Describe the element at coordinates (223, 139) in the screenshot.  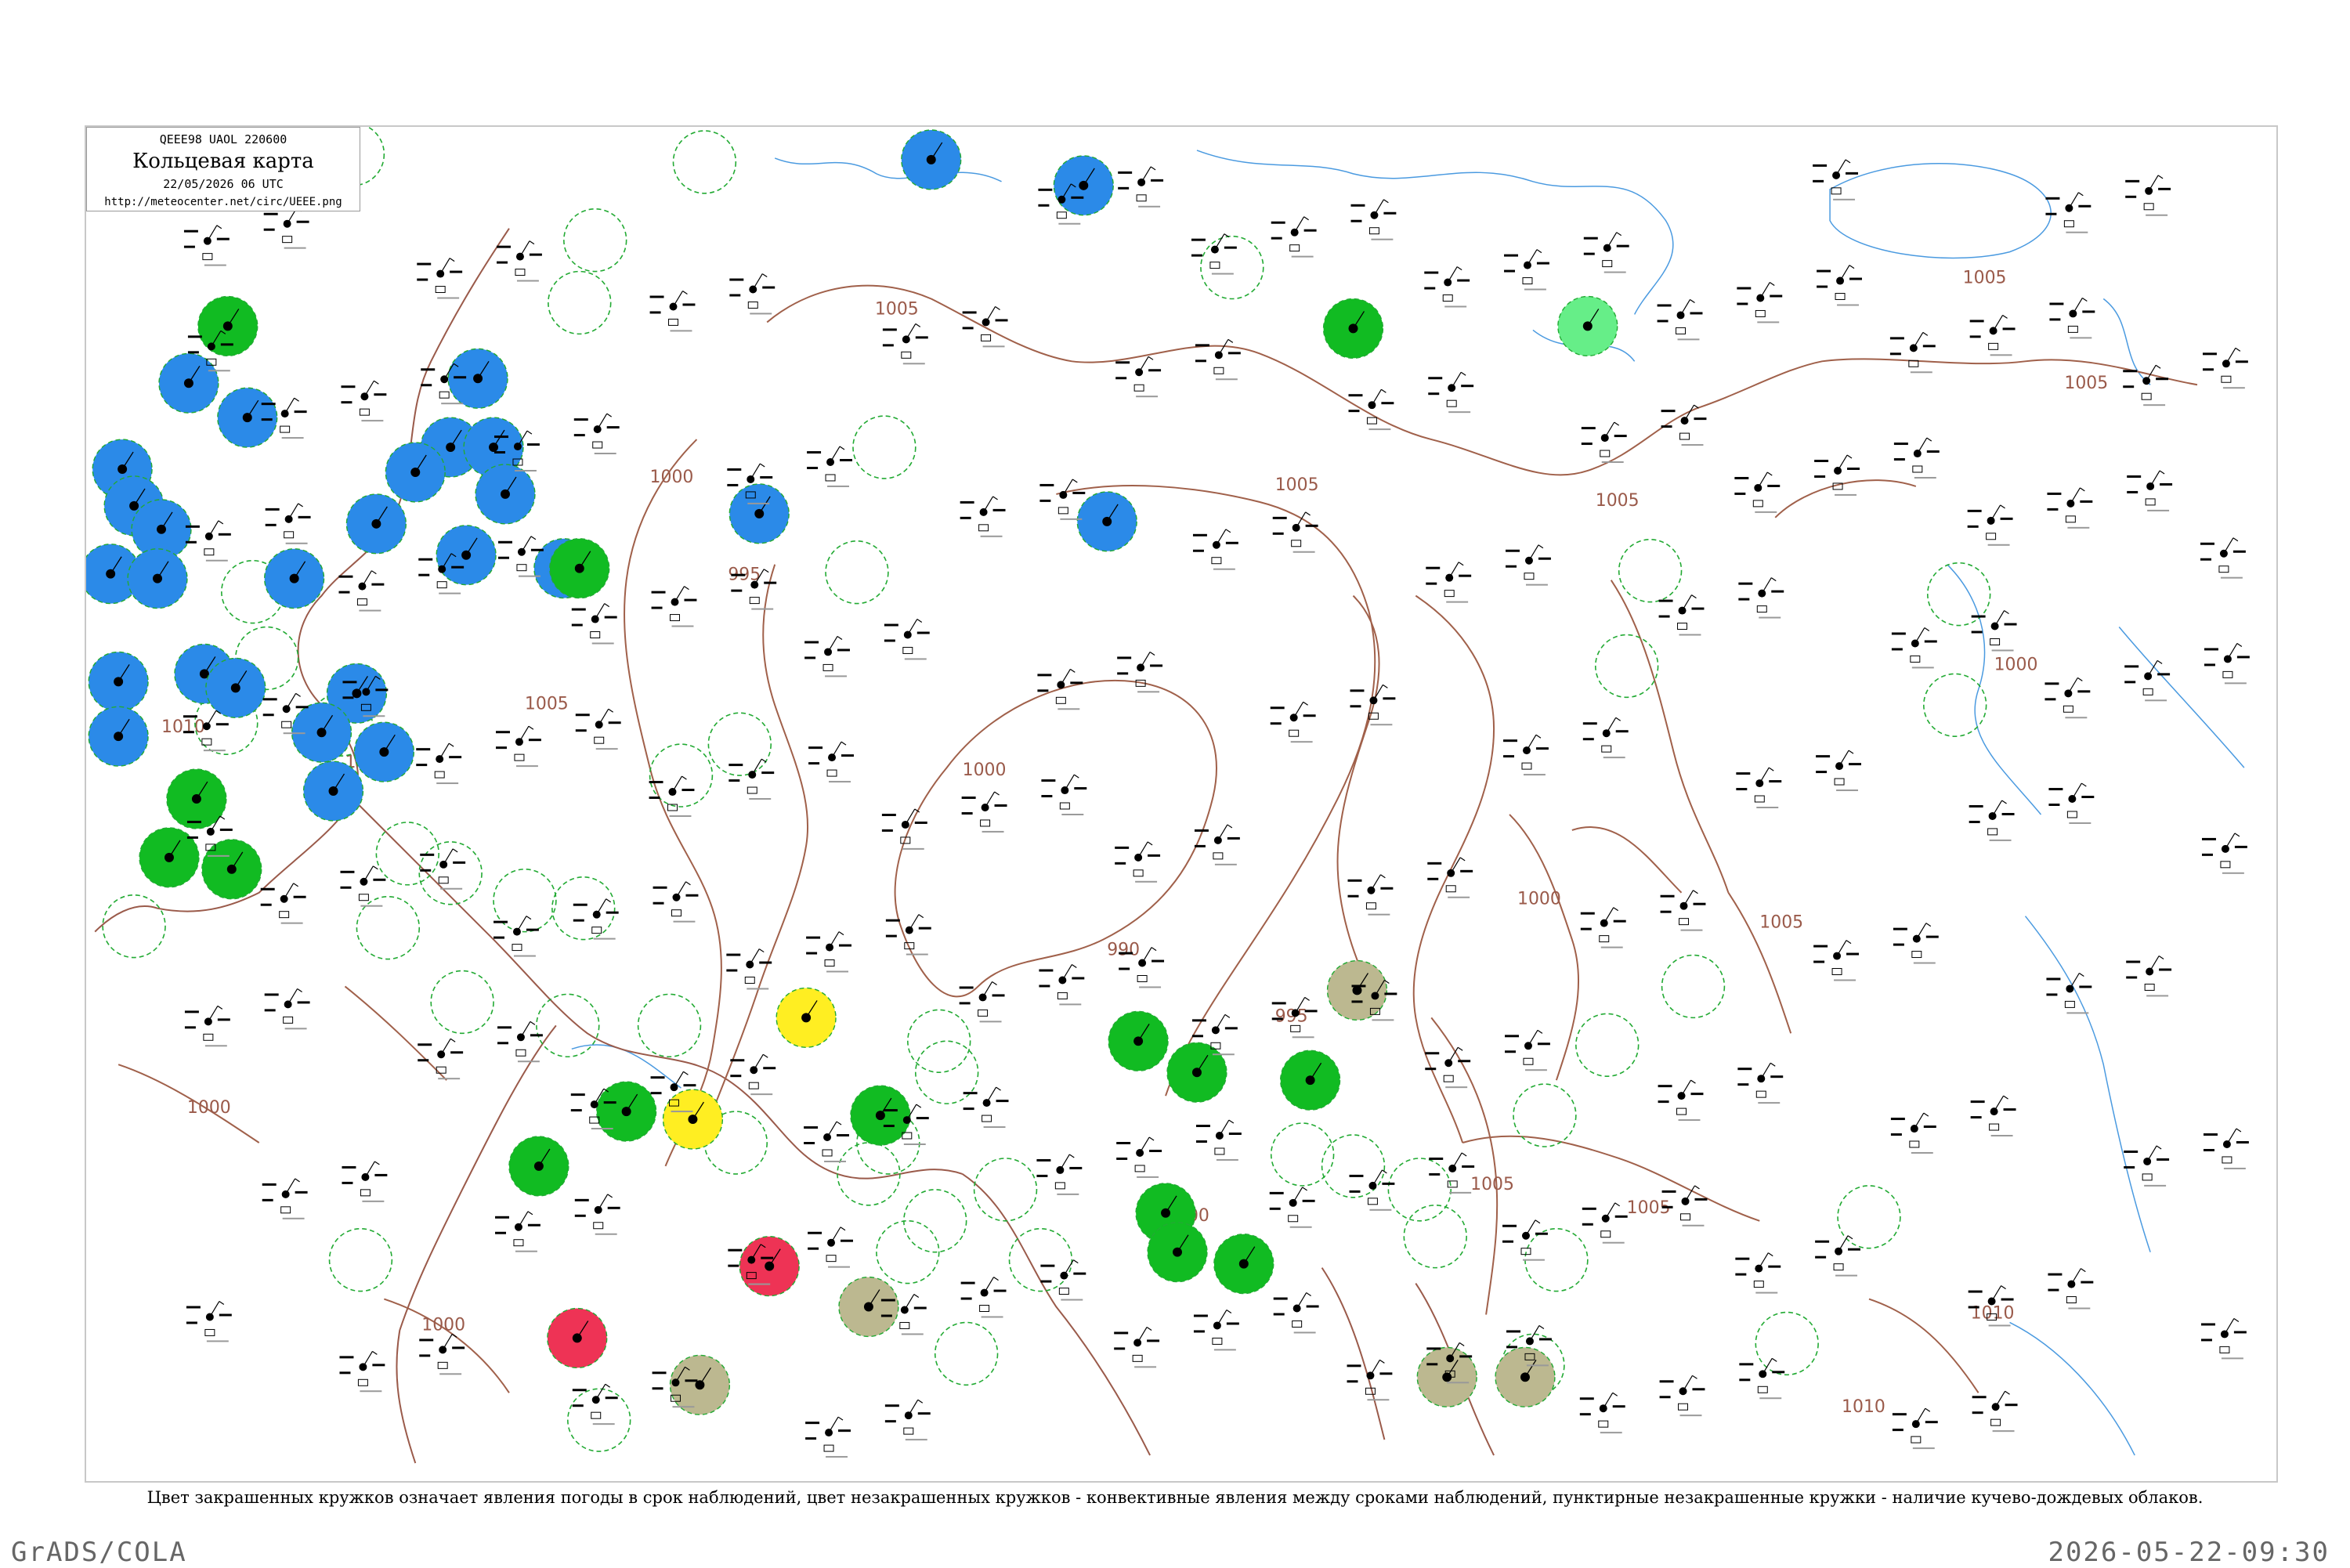
I see `bulletin-code: QEEE98 UAOL 220600` at that location.